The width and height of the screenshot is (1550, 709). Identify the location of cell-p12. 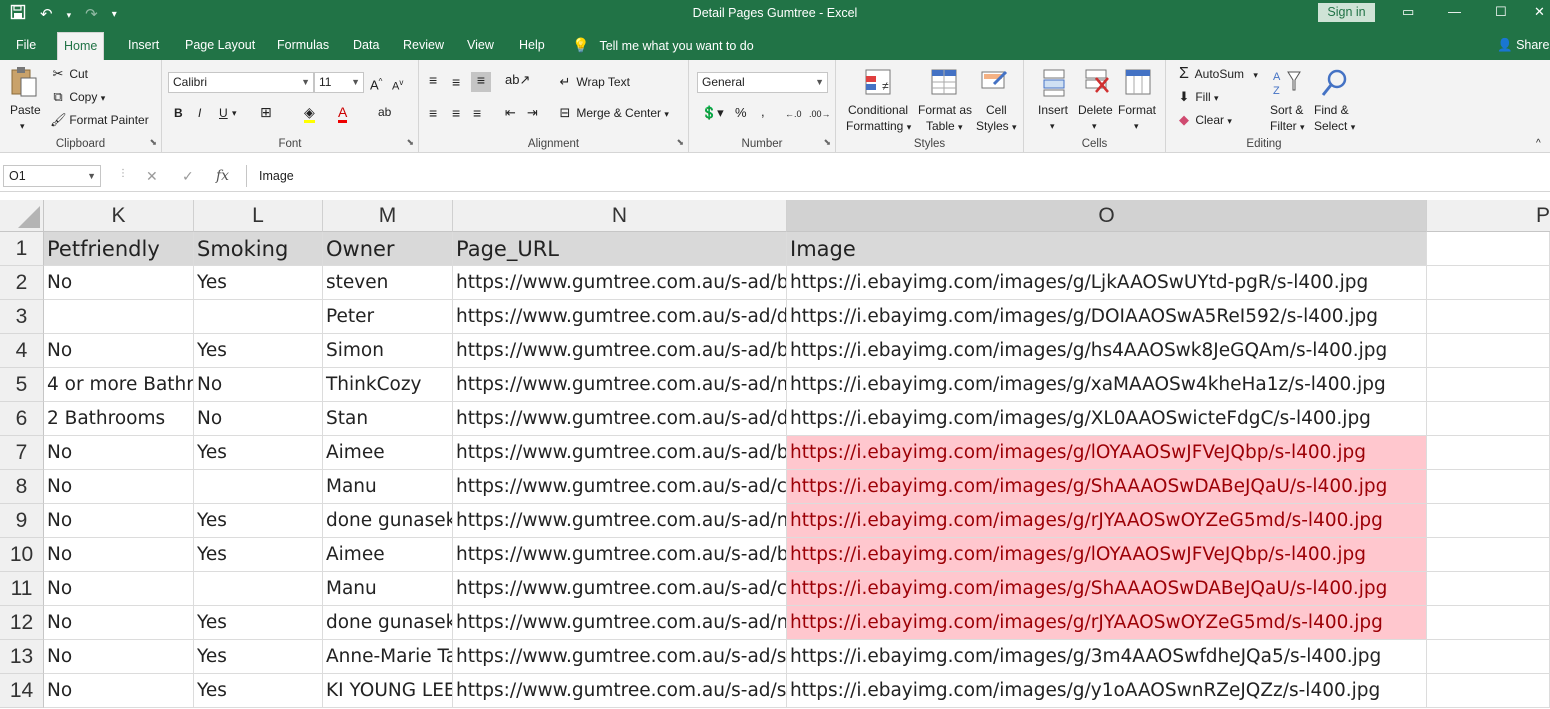
(1488, 623).